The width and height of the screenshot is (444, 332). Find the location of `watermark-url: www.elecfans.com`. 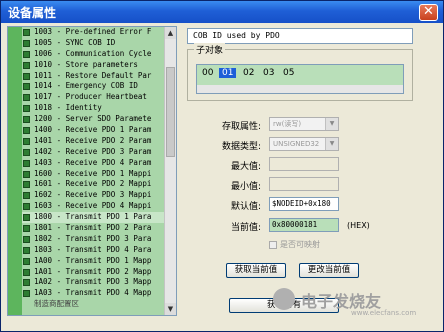

watermark-url: www.elecfans.com is located at coordinates (384, 313).